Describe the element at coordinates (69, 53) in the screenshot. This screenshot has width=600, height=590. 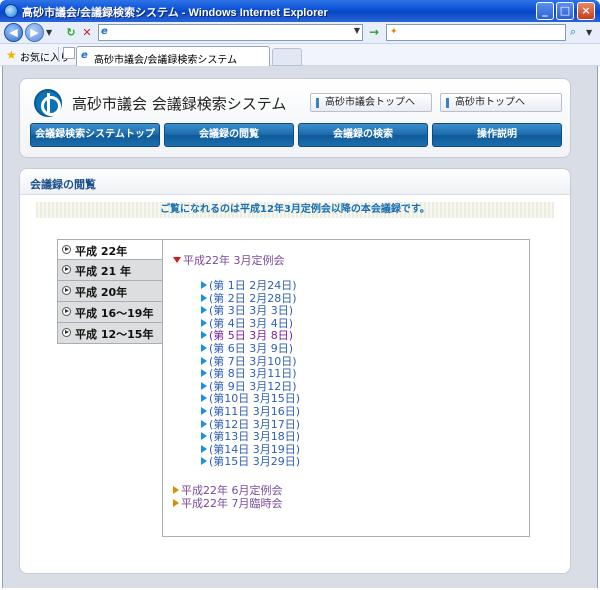
I see `quick-tabs-icon` at that location.